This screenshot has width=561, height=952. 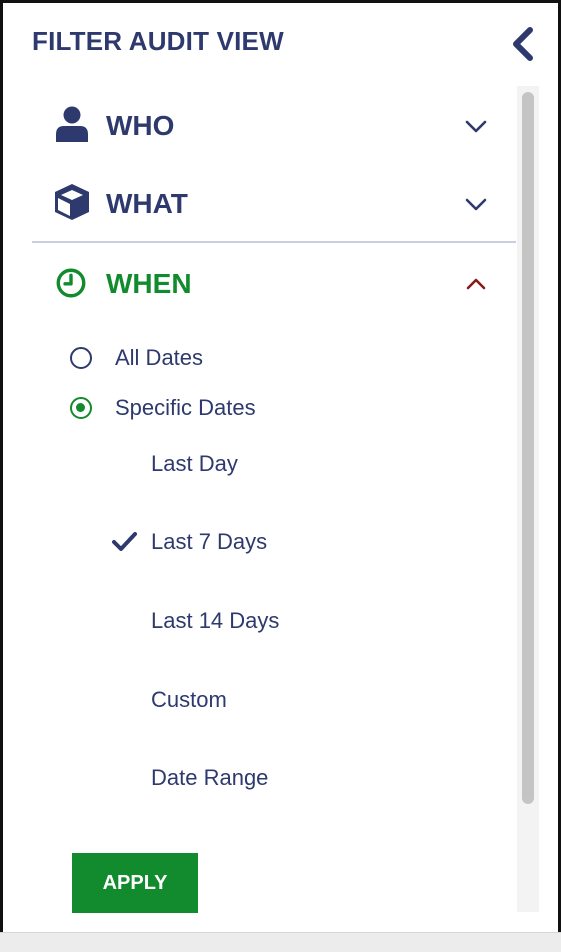 I want to click on section-divider, so click(x=274, y=242).